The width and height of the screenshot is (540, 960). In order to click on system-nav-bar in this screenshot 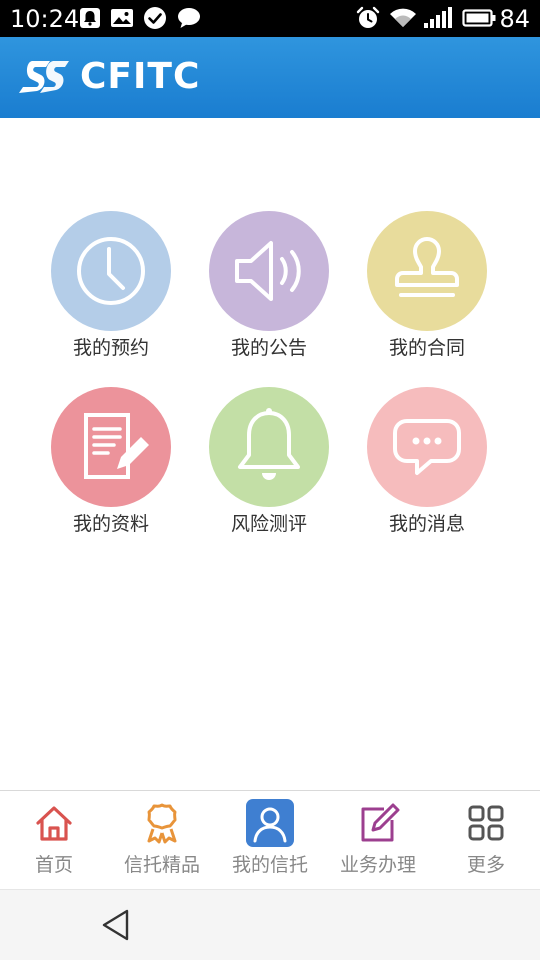, I will do `click(270, 924)`.